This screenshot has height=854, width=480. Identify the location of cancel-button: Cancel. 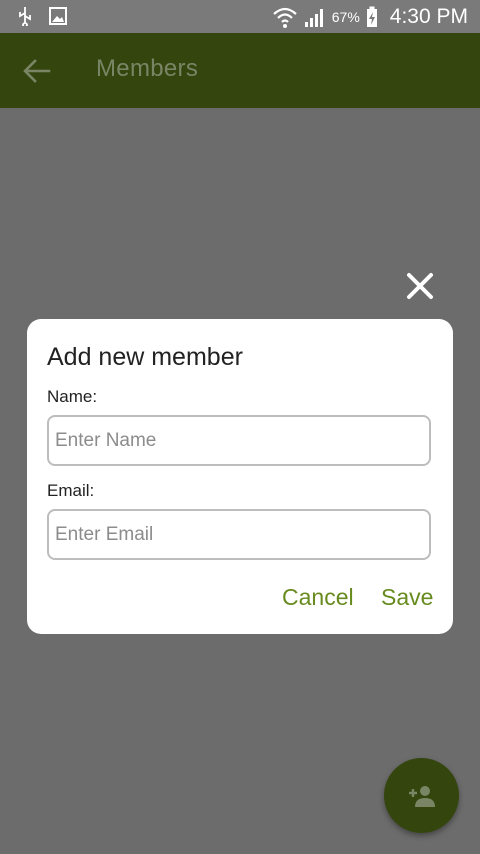
(318, 597).